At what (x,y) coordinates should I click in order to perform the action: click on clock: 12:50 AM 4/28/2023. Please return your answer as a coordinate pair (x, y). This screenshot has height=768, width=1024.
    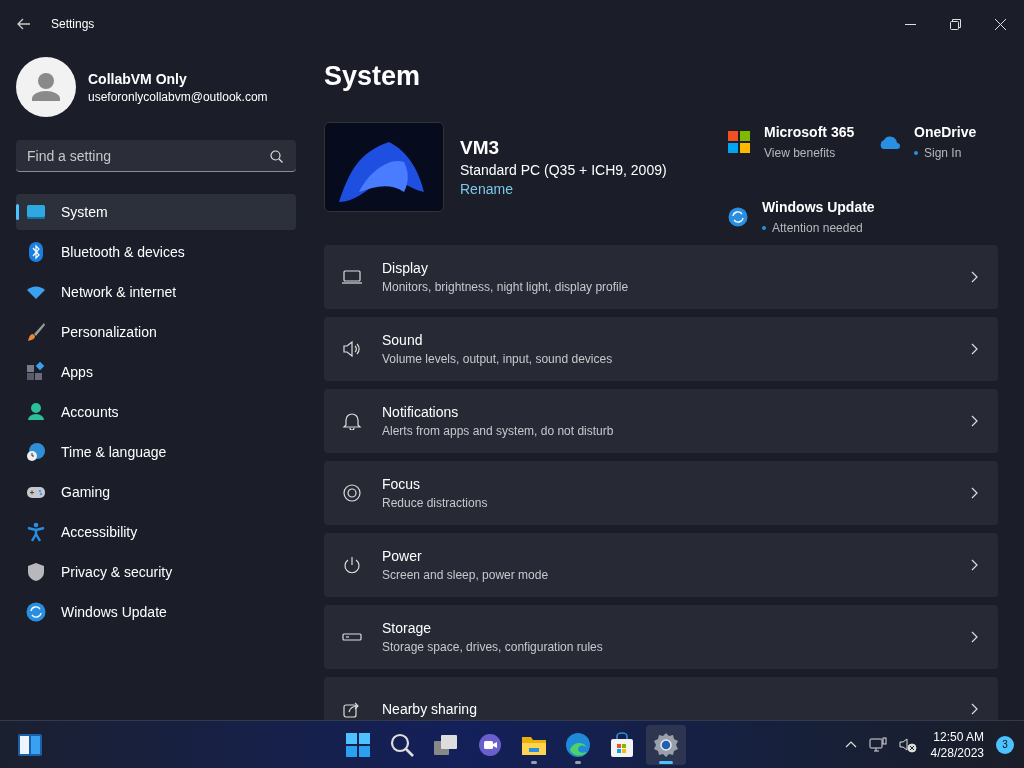
    Looking at the image, I should click on (957, 744).